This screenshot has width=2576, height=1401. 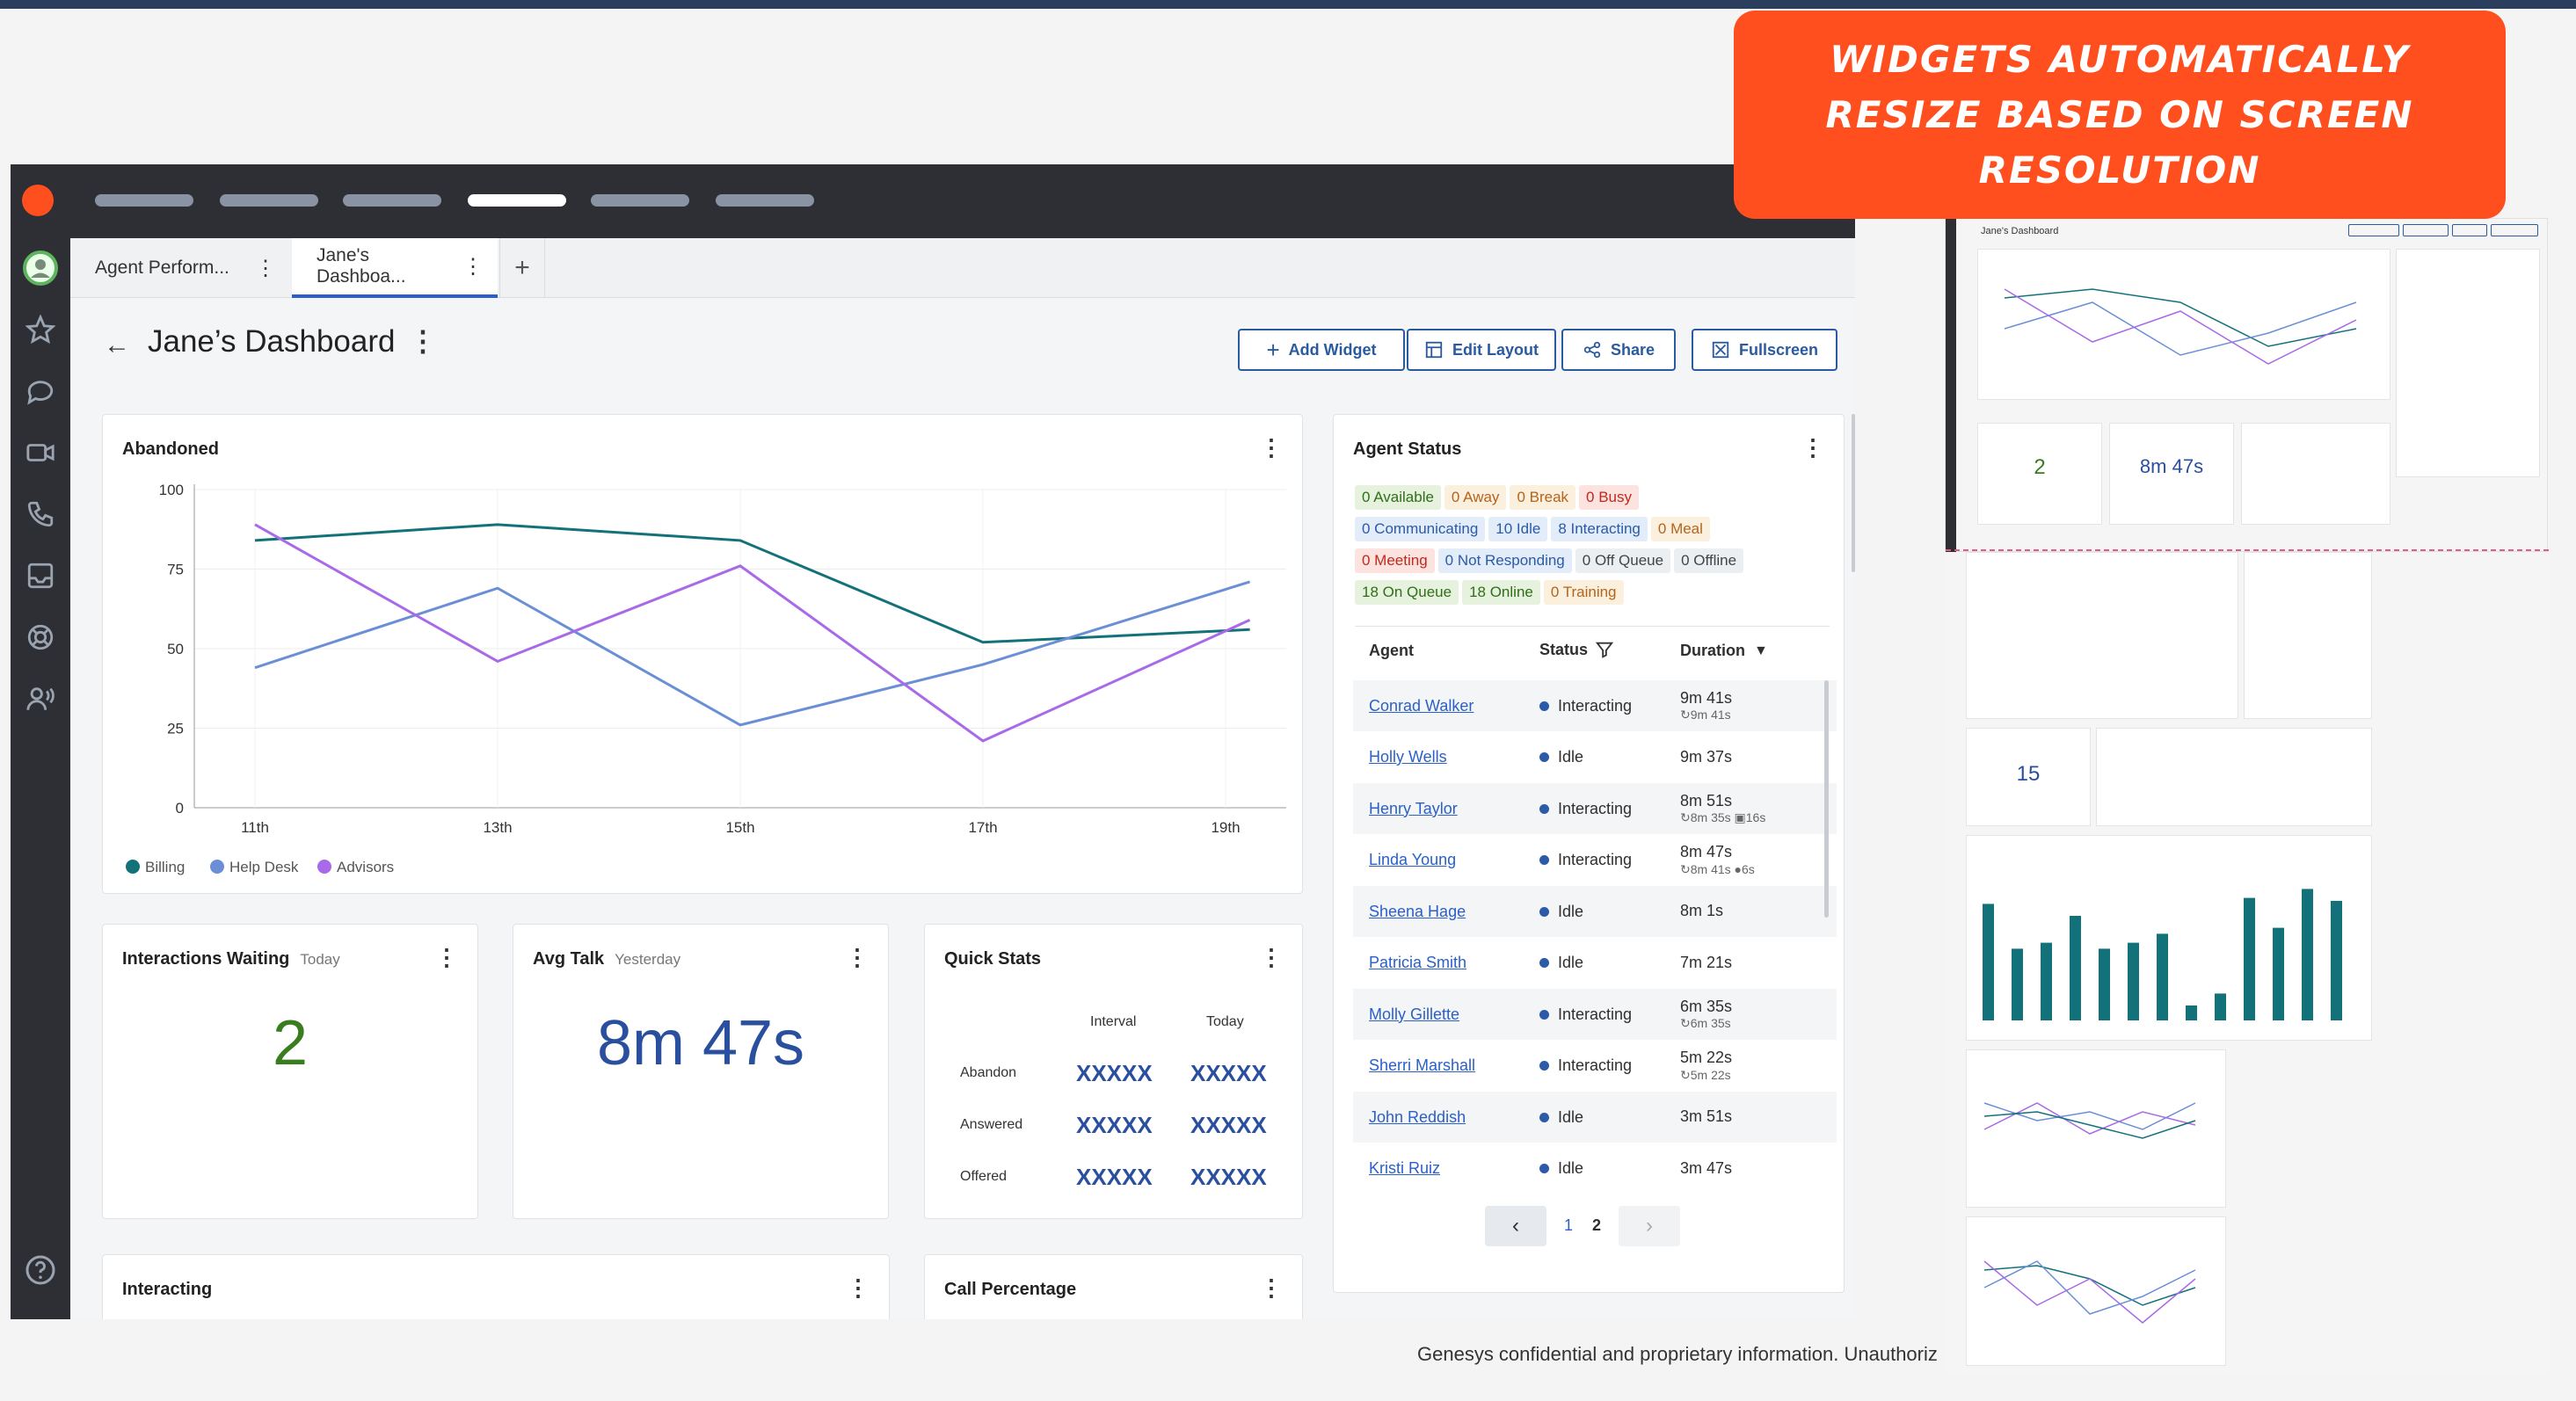 I want to click on agent-name-link: Sherri Marshall, so click(x=1422, y=1065).